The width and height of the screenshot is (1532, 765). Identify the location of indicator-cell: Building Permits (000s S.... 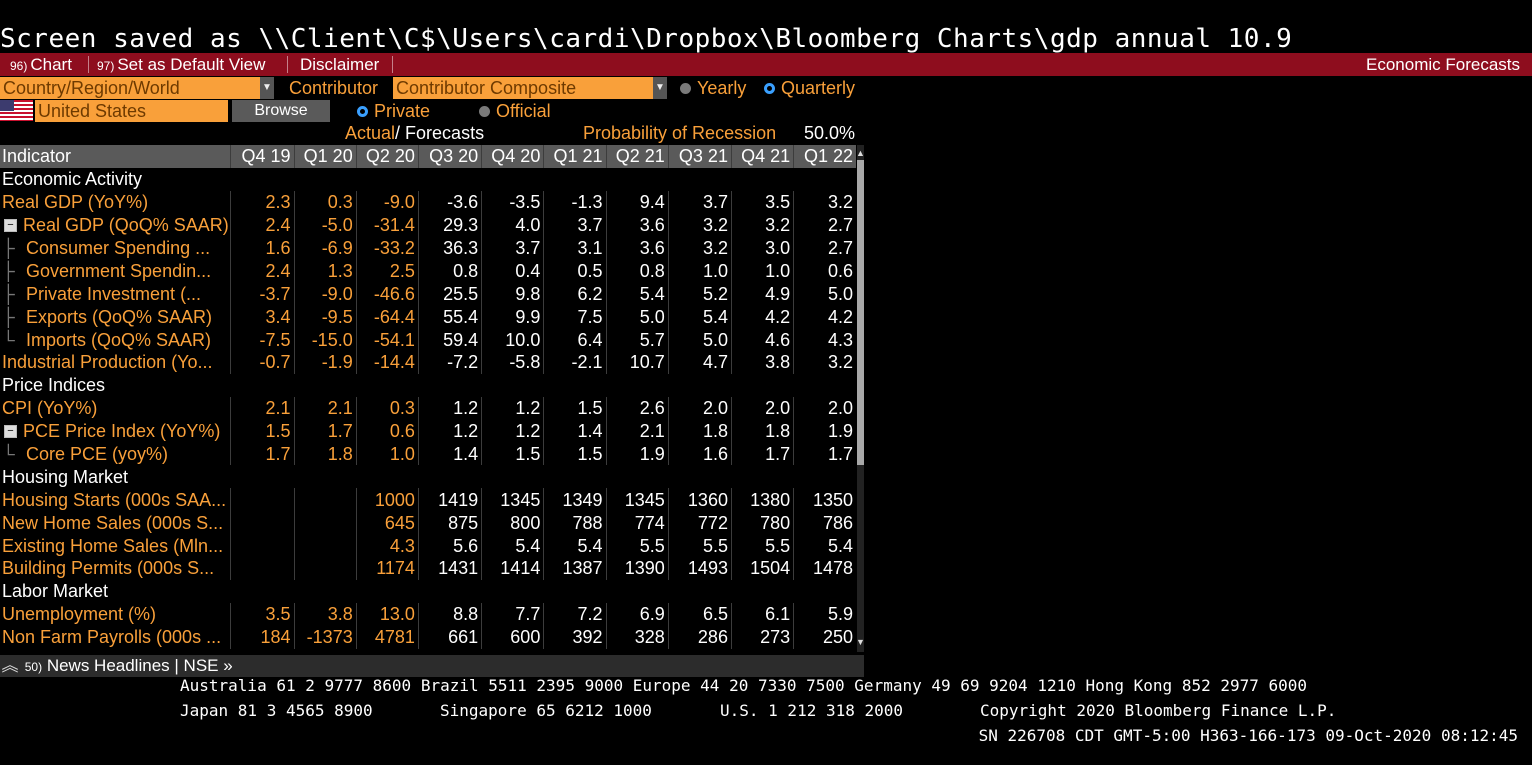
(115, 568).